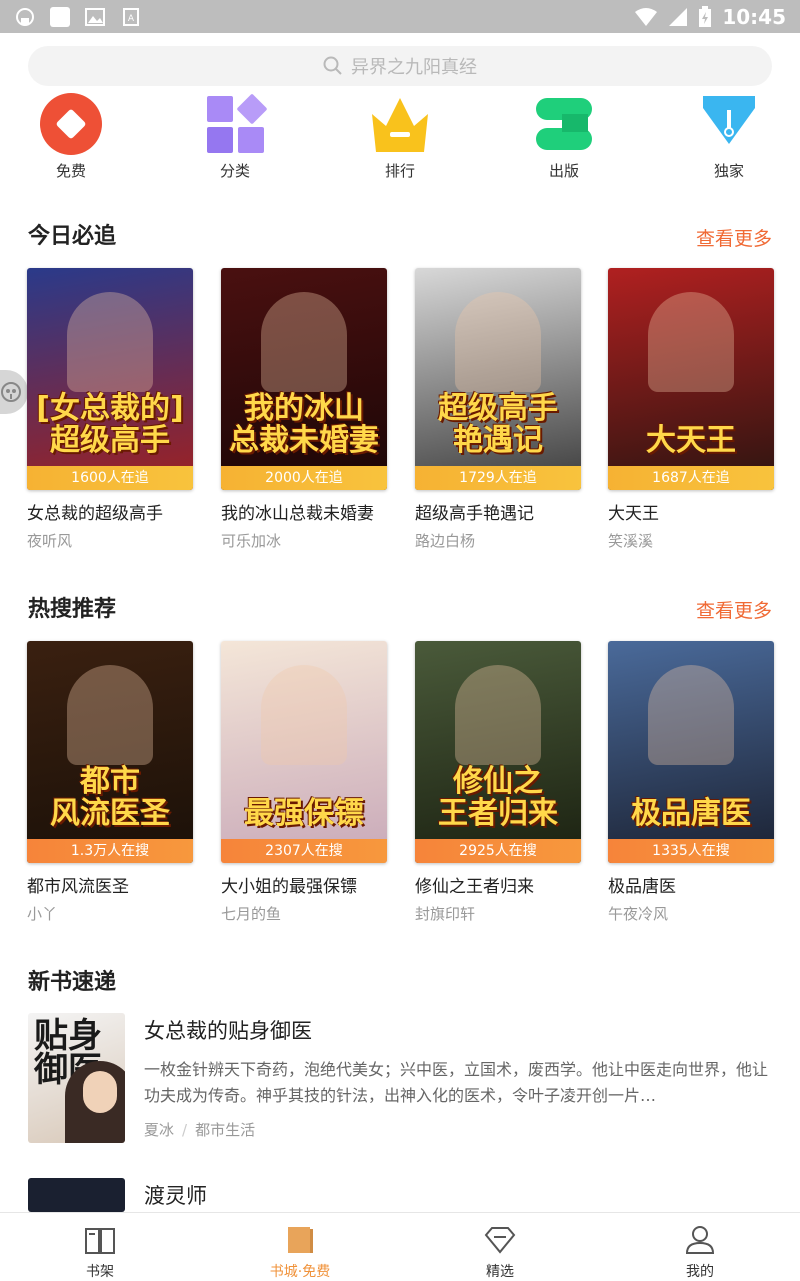 This screenshot has height=1281, width=800. I want to click on tab-featured: 精选, so click(500, 1253).